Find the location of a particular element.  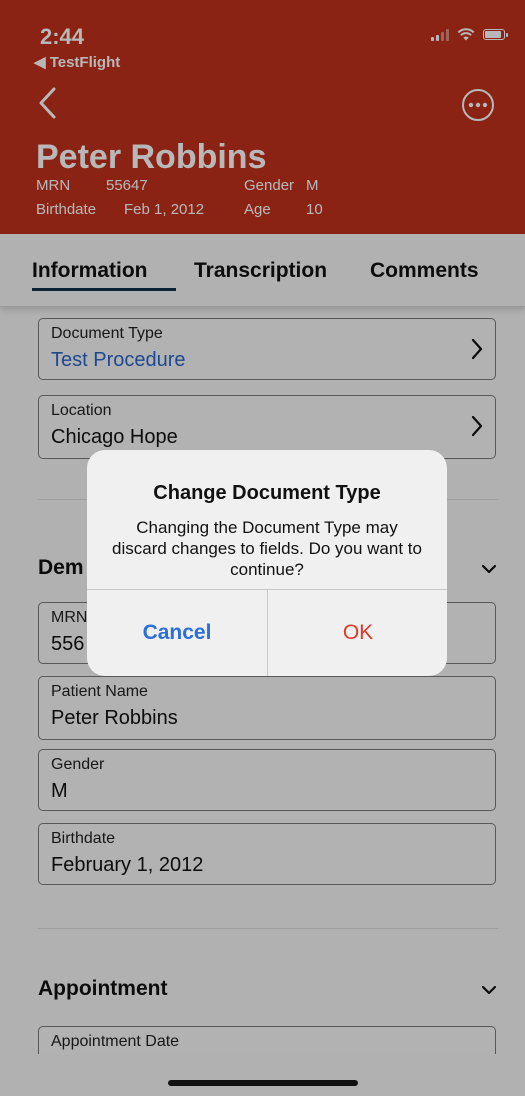

alert-title: Change Document Type is located at coordinates (267, 493).